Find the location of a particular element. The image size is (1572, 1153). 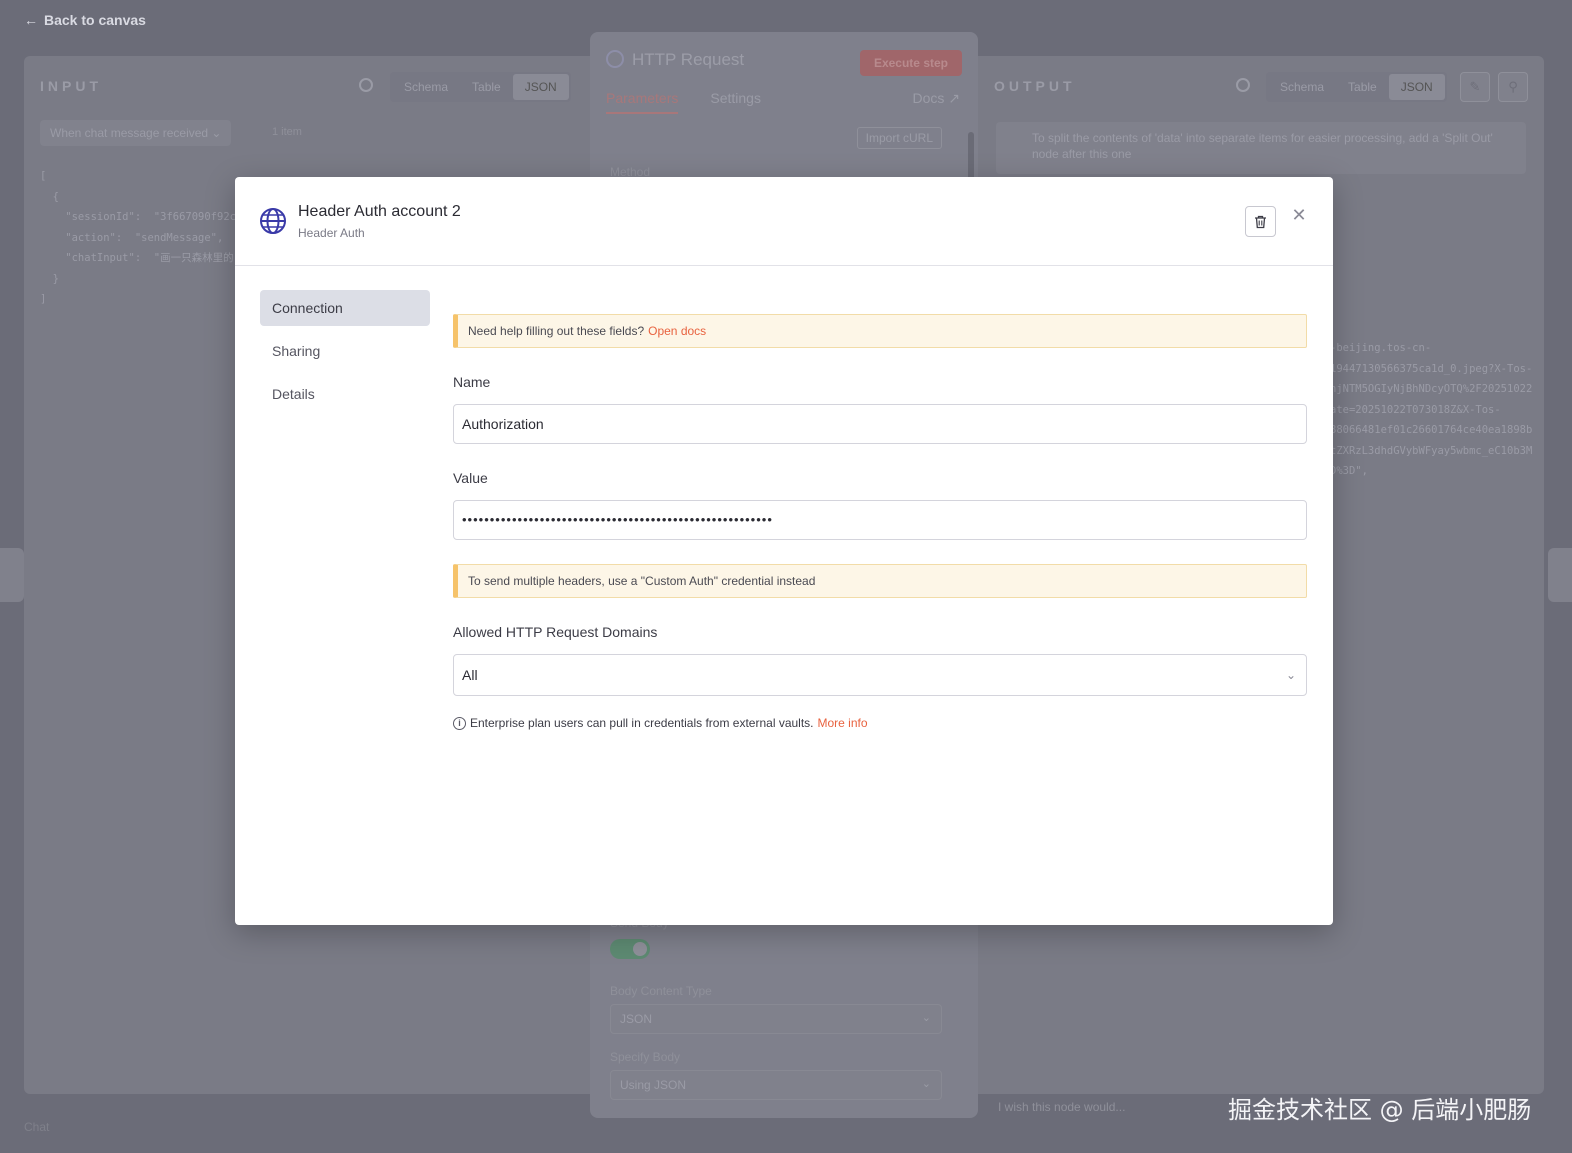

chat-label: Chat is located at coordinates (36, 1127).